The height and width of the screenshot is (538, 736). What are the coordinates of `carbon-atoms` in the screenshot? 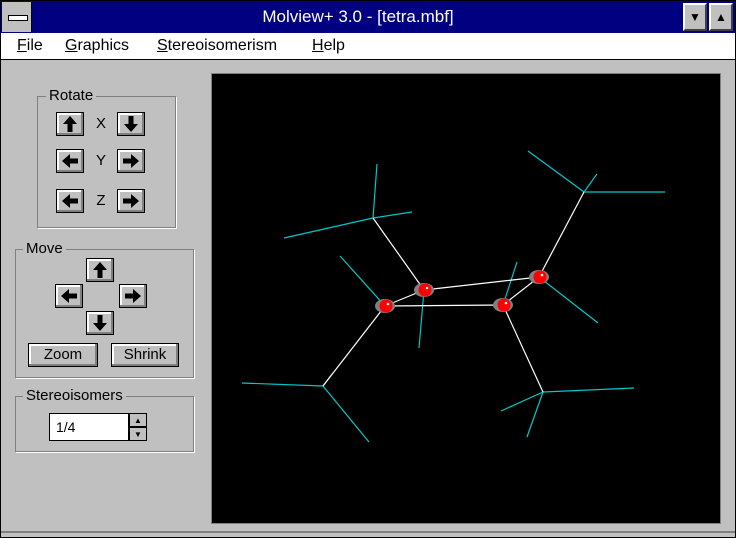 It's located at (462, 291).